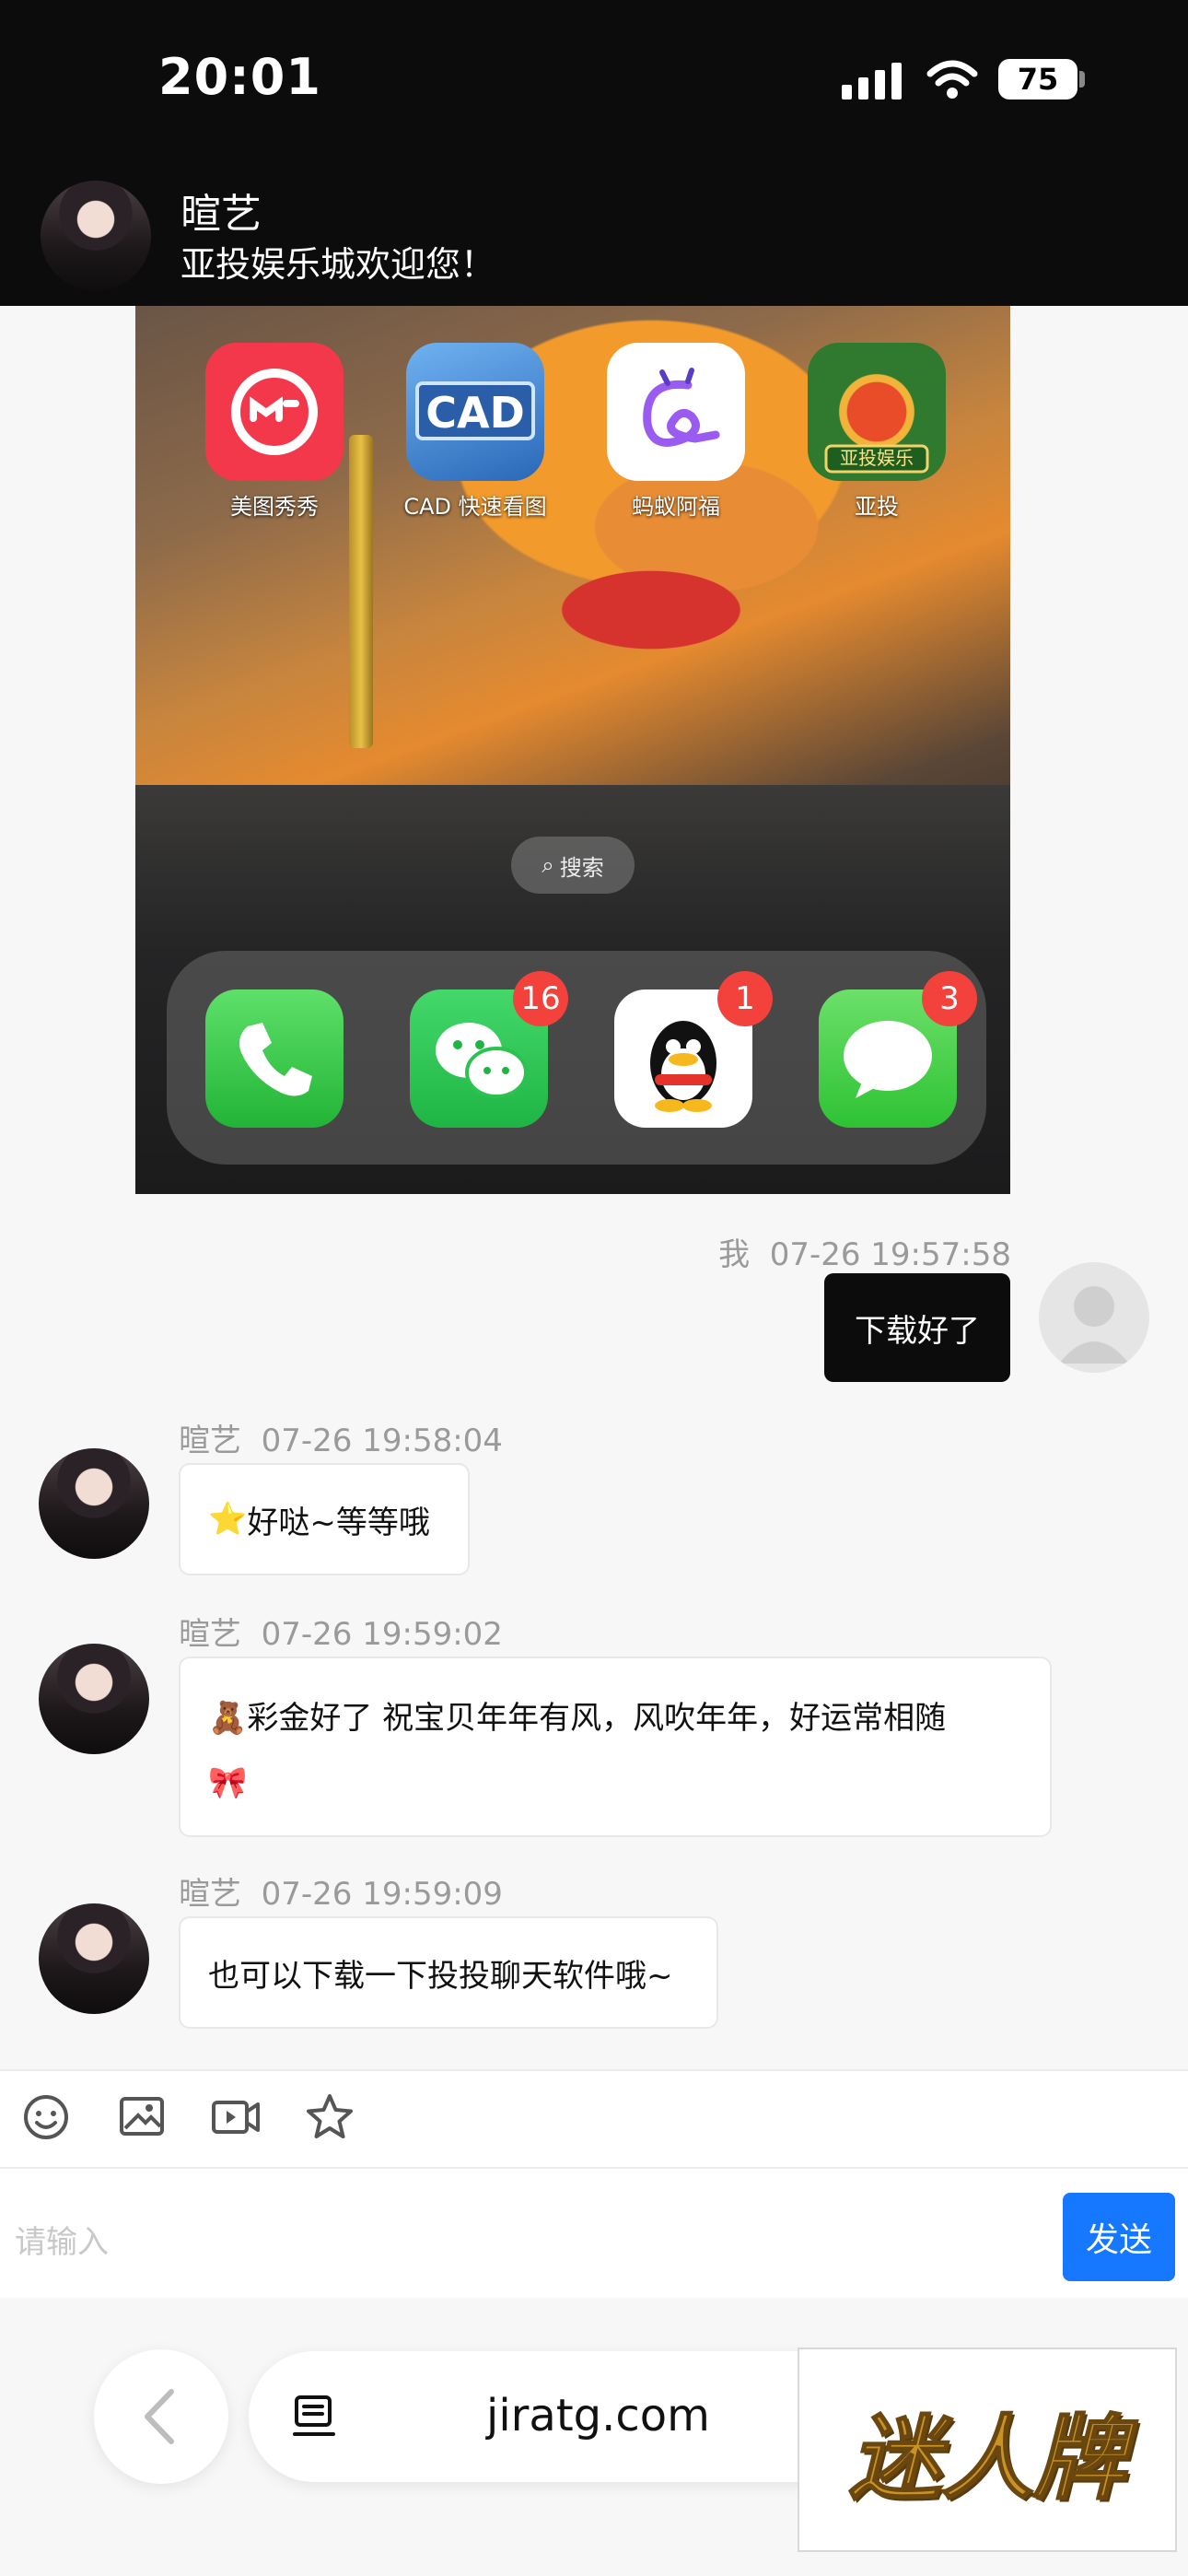 Image resolution: width=1188 pixels, height=2576 pixels. What do you see at coordinates (228, 1520) in the screenshot?
I see `star-emoji-icon: ⭐` at bounding box center [228, 1520].